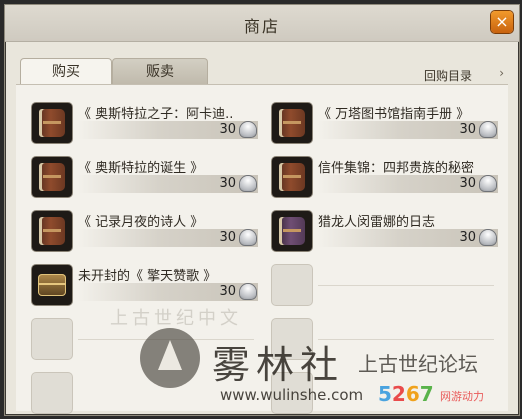  What do you see at coordinates (394, 114) in the screenshot?
I see `item-name: 《 万塔图书馆指南手册 》` at bounding box center [394, 114].